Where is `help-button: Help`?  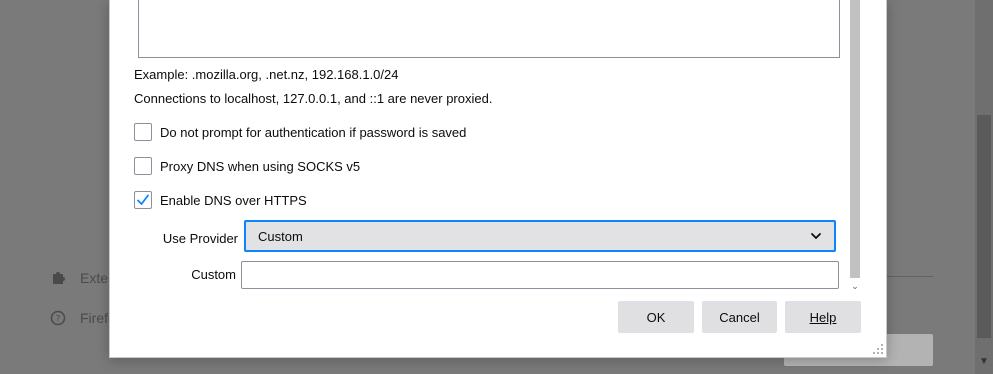 help-button: Help is located at coordinates (823, 317).